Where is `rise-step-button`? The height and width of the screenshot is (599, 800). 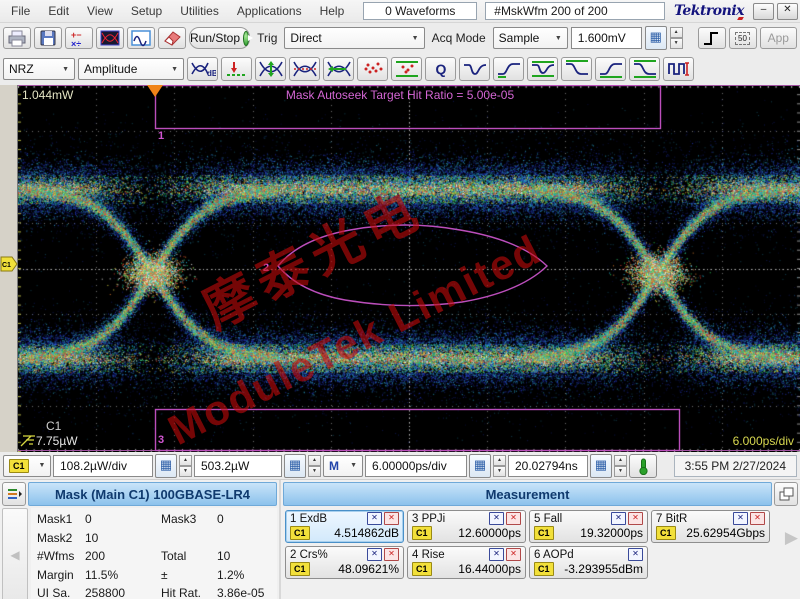 rise-step-button is located at coordinates (508, 69).